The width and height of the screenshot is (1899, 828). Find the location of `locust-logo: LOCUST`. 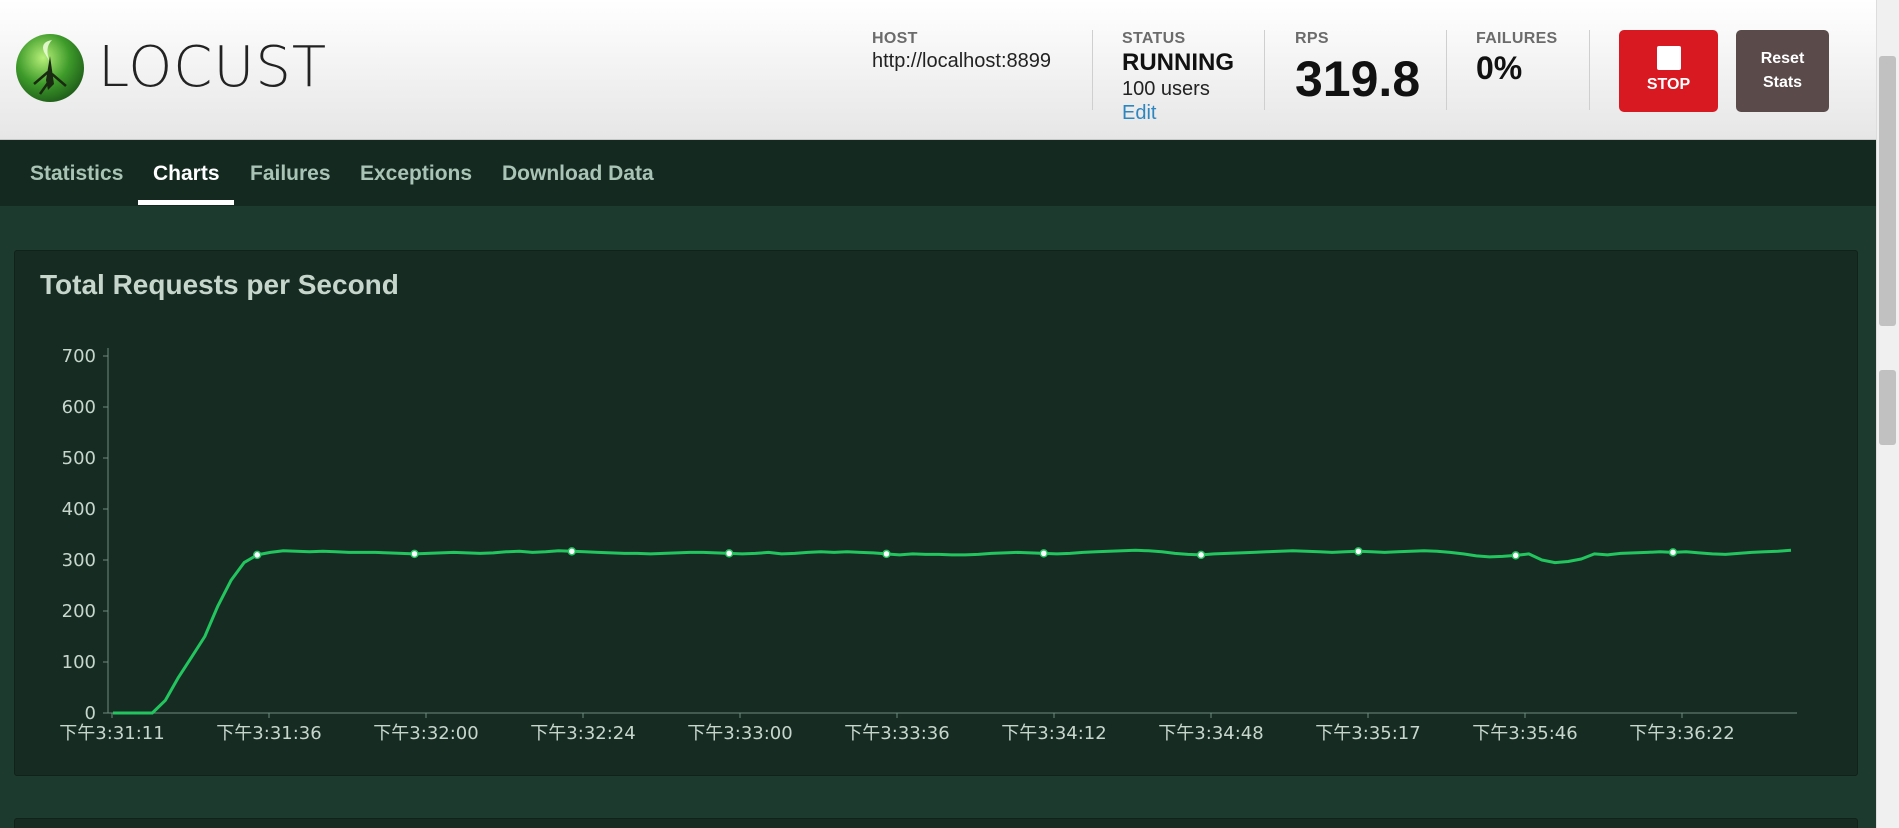

locust-logo: LOCUST is located at coordinates (170, 68).